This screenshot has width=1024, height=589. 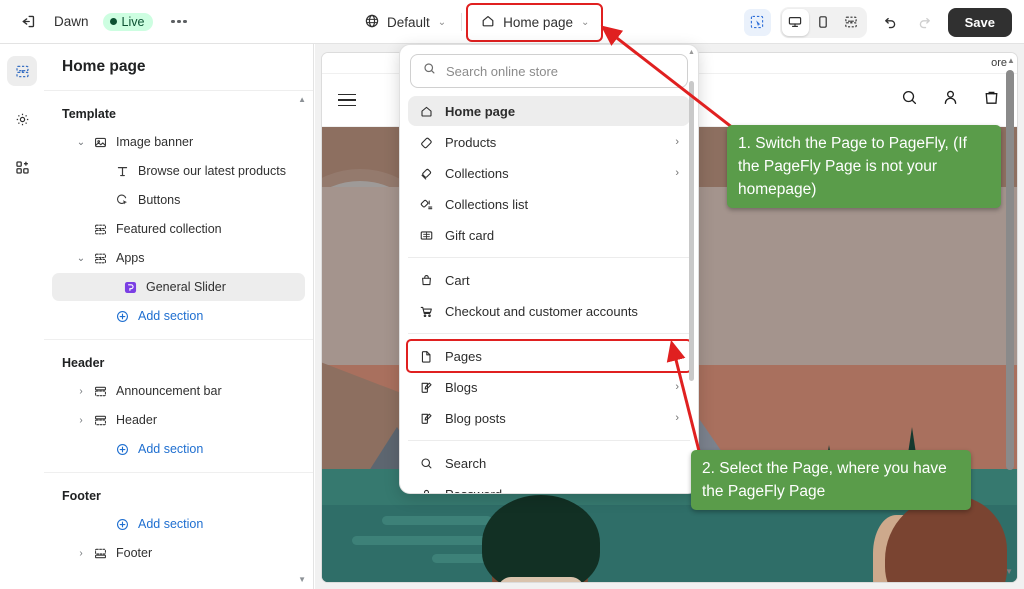 I want to click on page-title: Home page, so click(x=104, y=66).